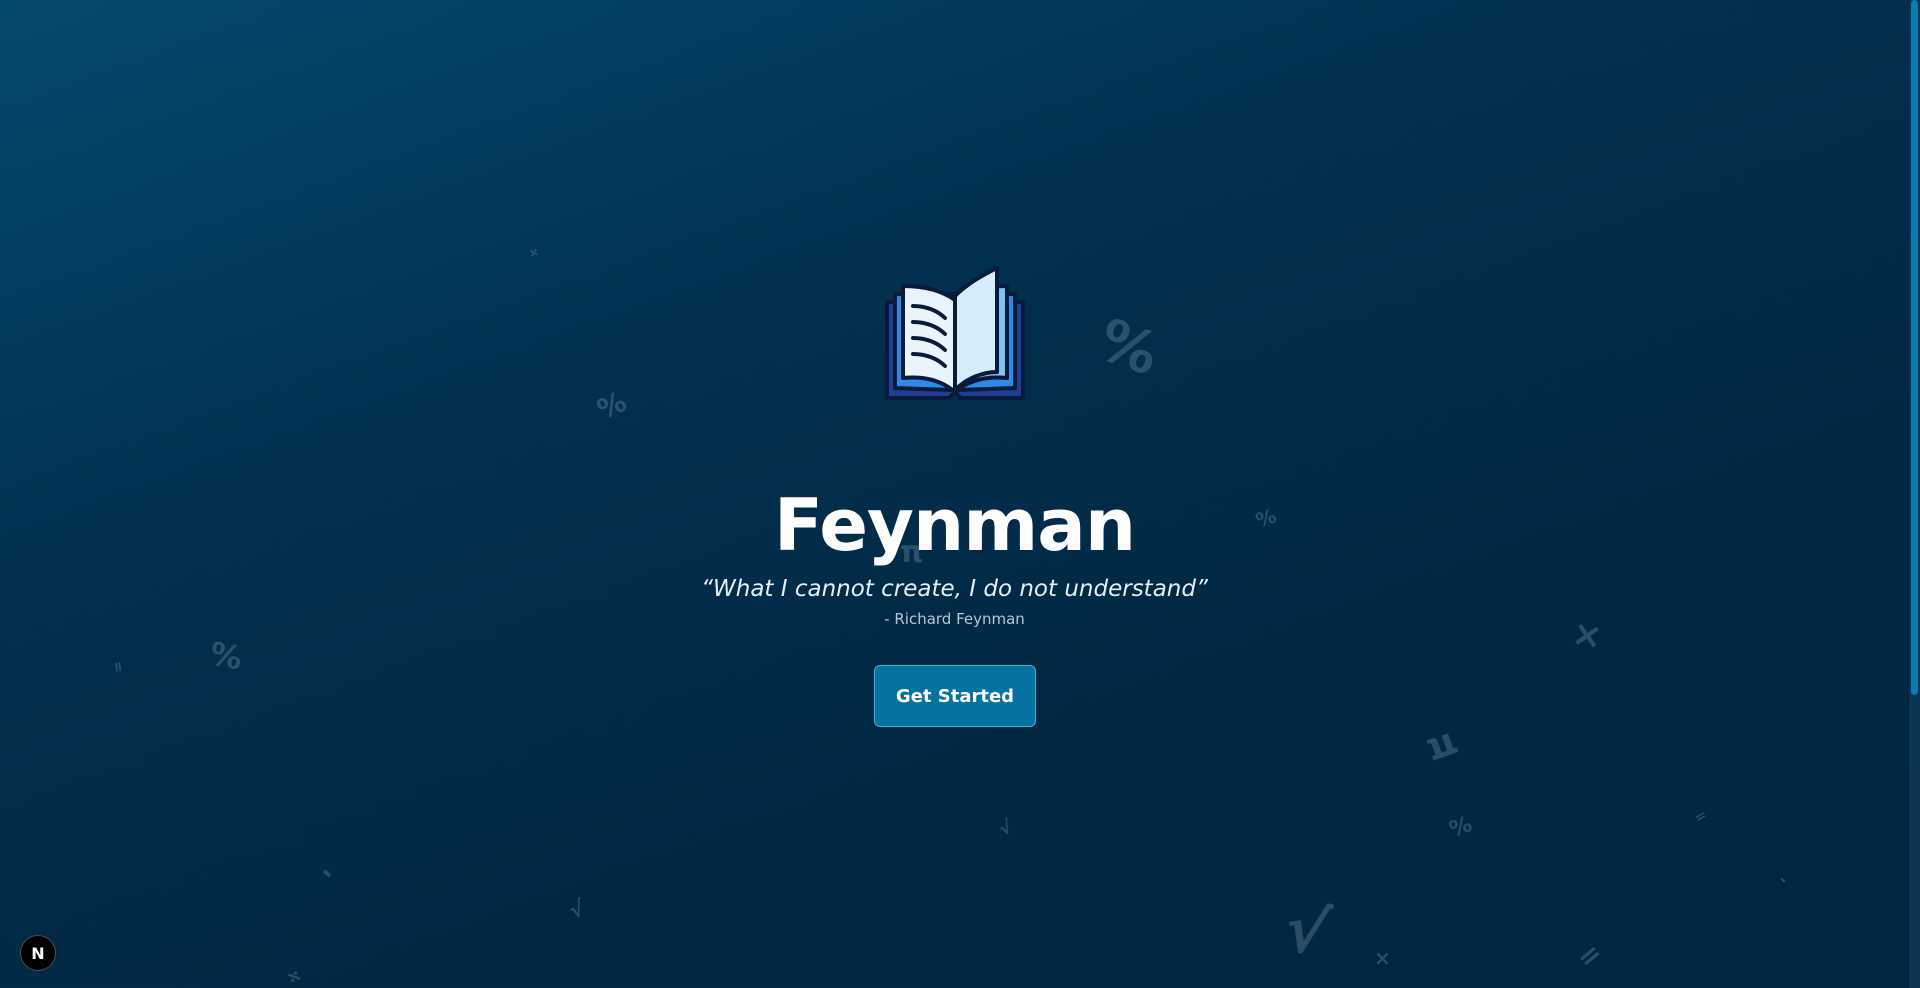  I want to click on app-title: Feynman, so click(954, 525).